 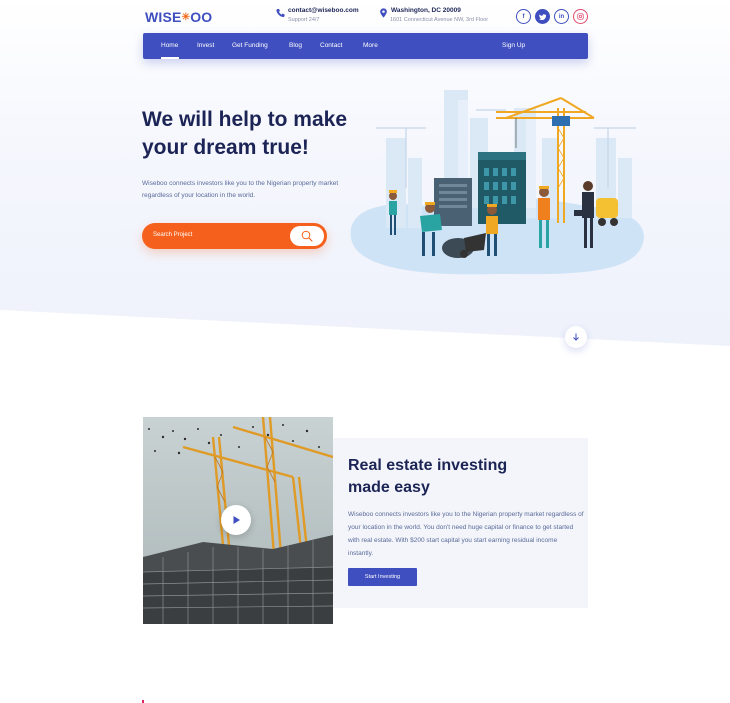 What do you see at coordinates (250, 45) in the screenshot?
I see `nav-get-funding: Get Funding` at bounding box center [250, 45].